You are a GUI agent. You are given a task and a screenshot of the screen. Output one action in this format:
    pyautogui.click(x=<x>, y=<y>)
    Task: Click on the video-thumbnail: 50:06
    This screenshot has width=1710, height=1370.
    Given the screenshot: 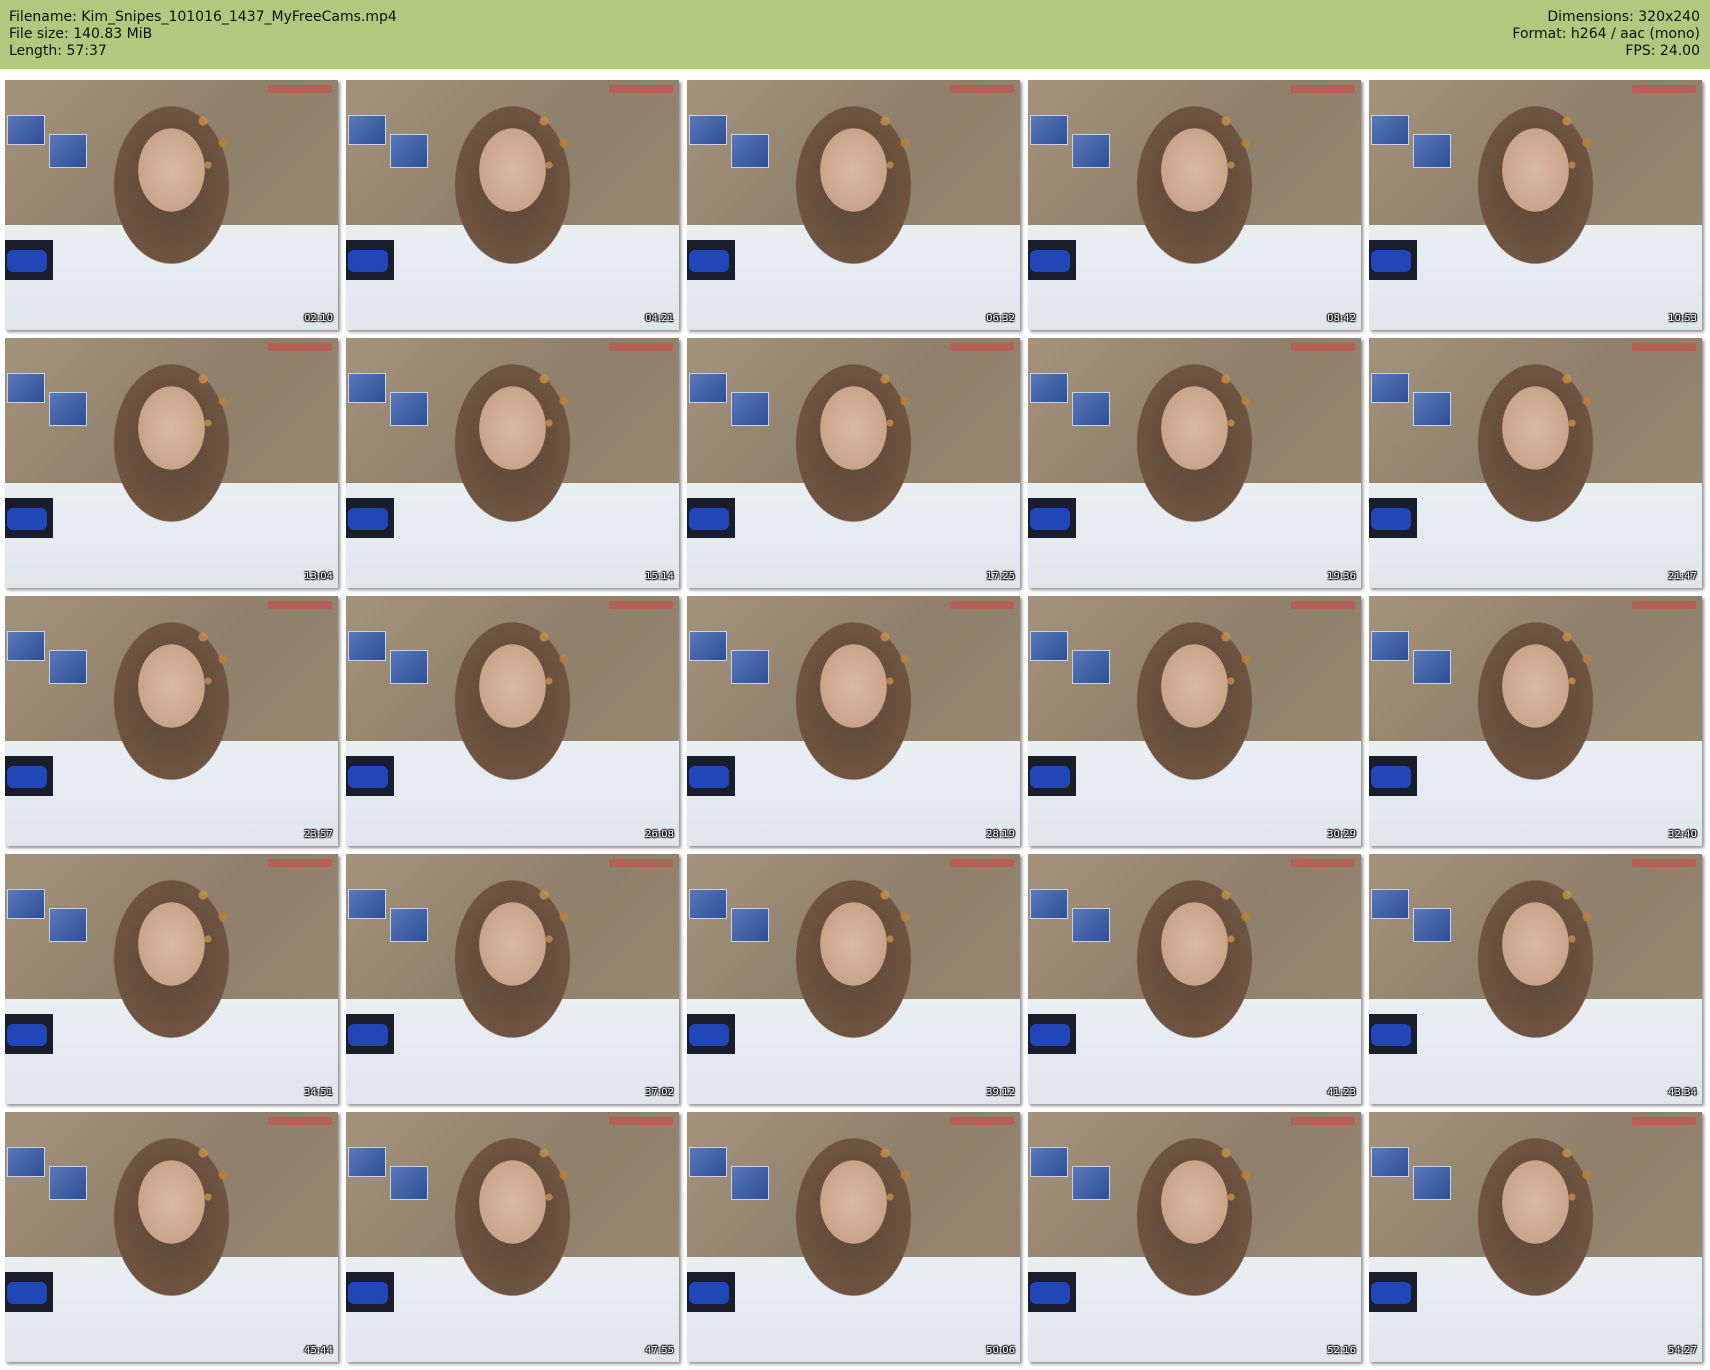 What is the action you would take?
    pyautogui.click(x=853, y=1237)
    